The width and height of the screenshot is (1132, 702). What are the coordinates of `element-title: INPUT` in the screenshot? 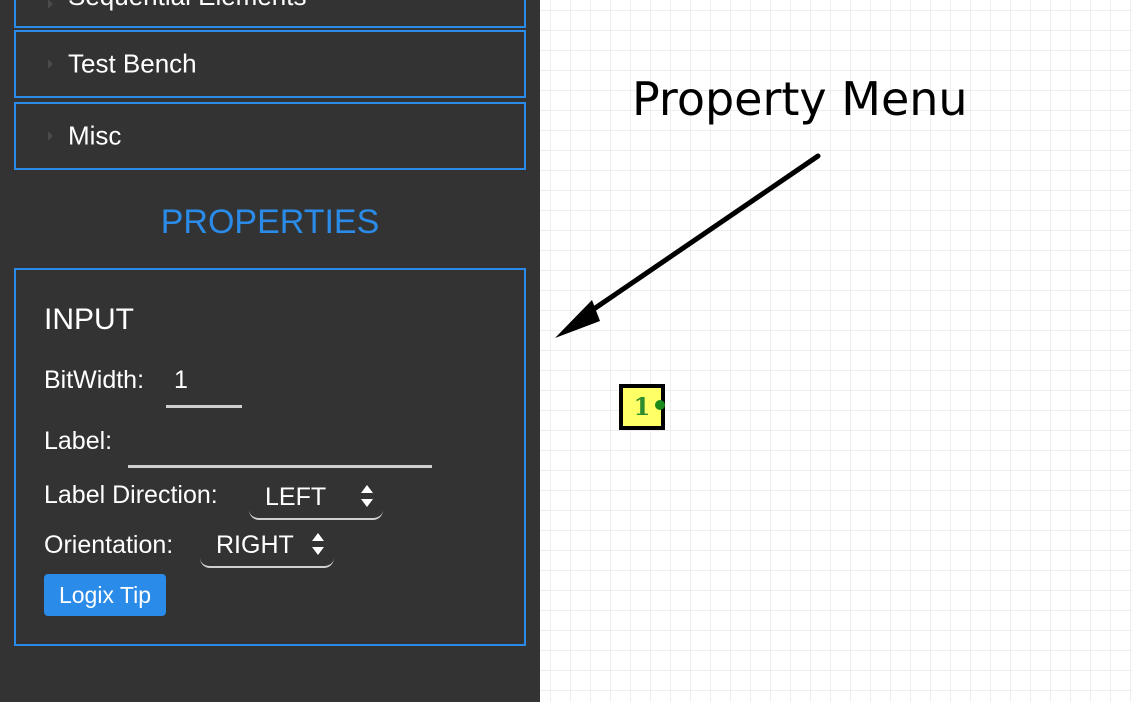 It's located at (89, 319).